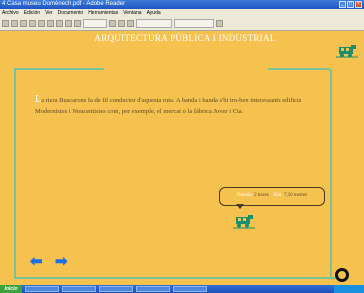 Image resolution: width=364 pixels, height=293 pixels. Describe the element at coordinates (32, 13) in the screenshot. I see `menu-edicion: Edición` at that location.